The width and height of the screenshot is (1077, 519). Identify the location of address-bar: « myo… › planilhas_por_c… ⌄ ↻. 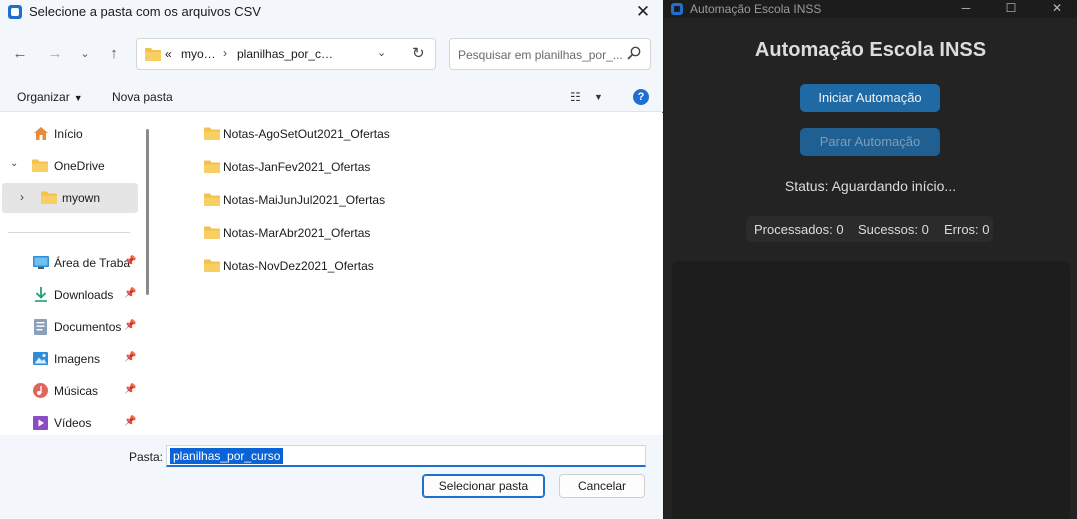
(286, 54).